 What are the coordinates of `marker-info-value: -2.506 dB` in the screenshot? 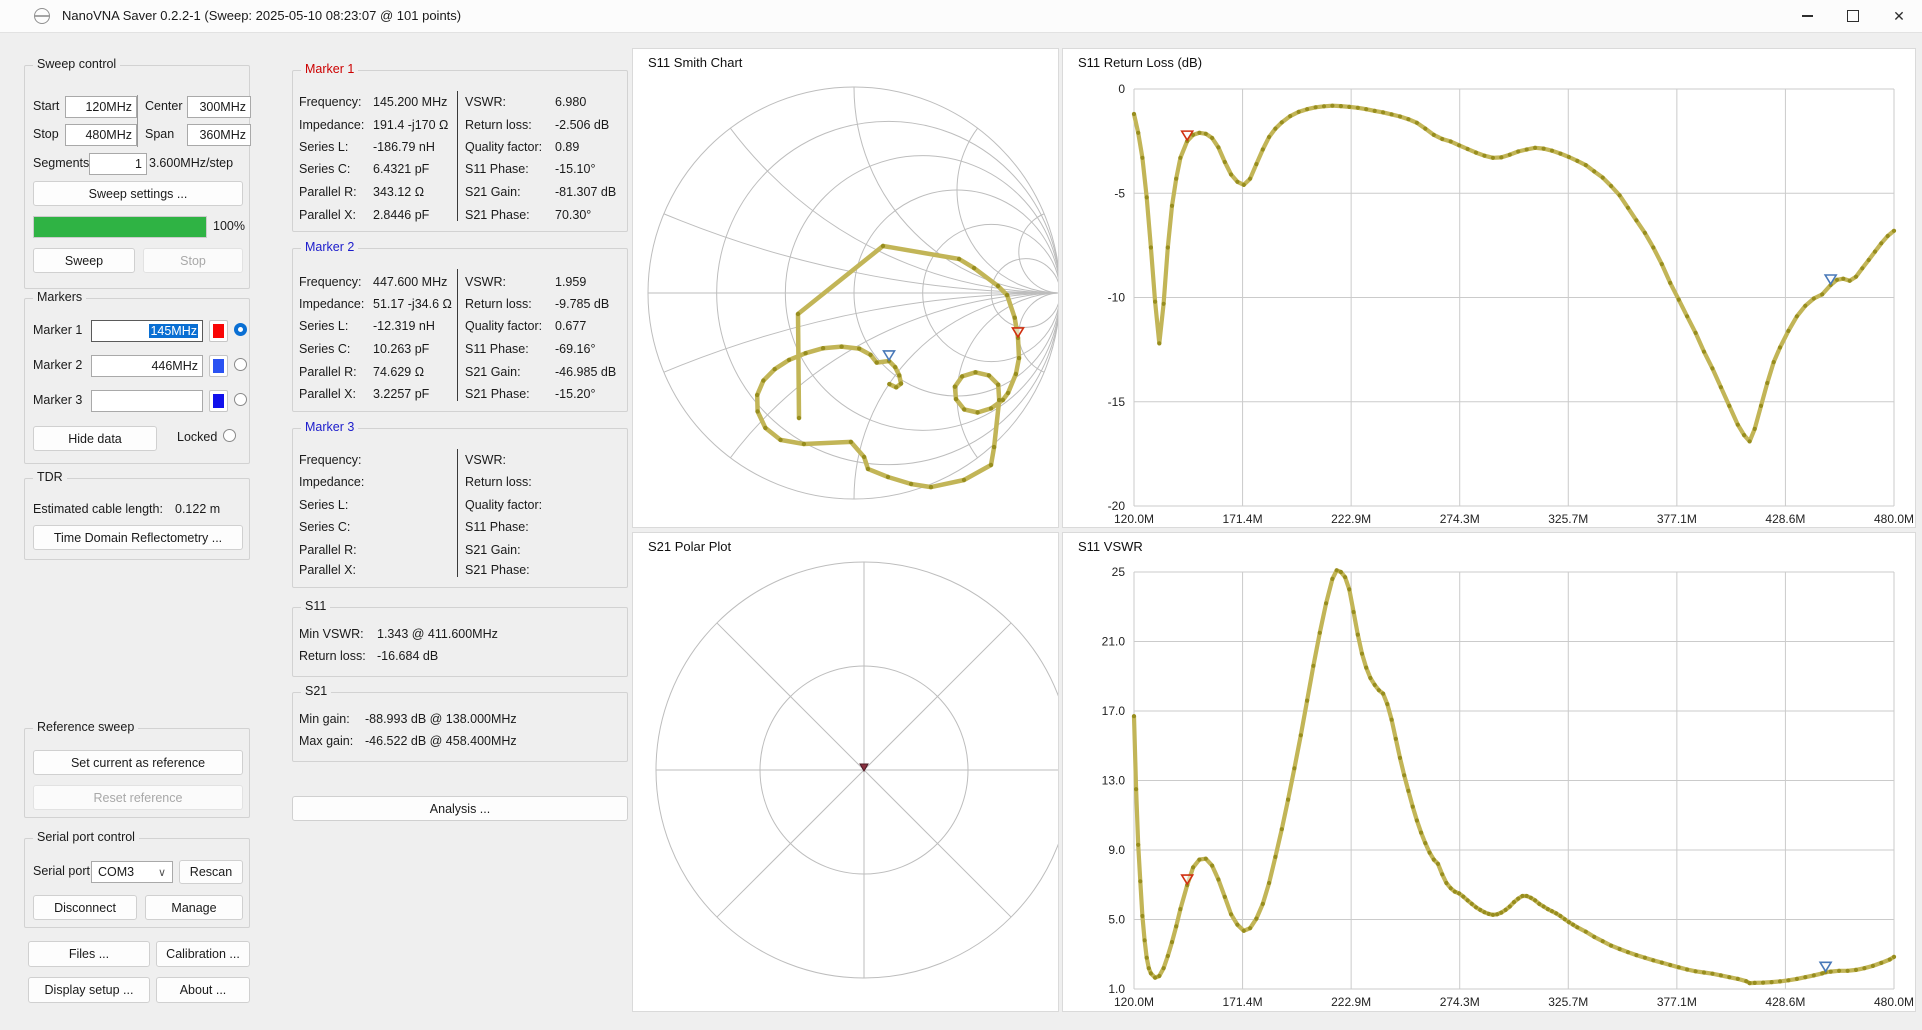 It's located at (582, 125).